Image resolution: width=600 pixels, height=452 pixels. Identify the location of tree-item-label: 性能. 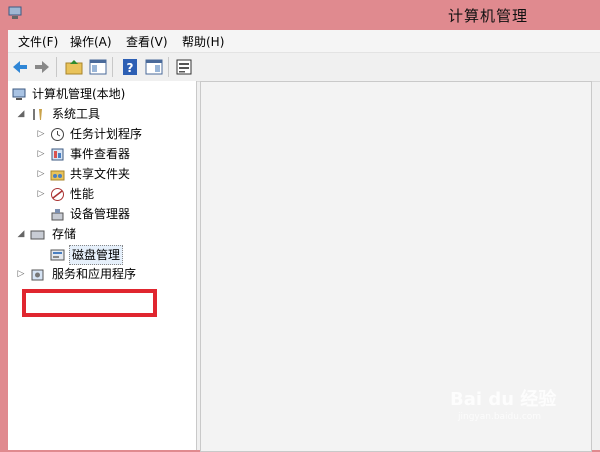
(82, 194).